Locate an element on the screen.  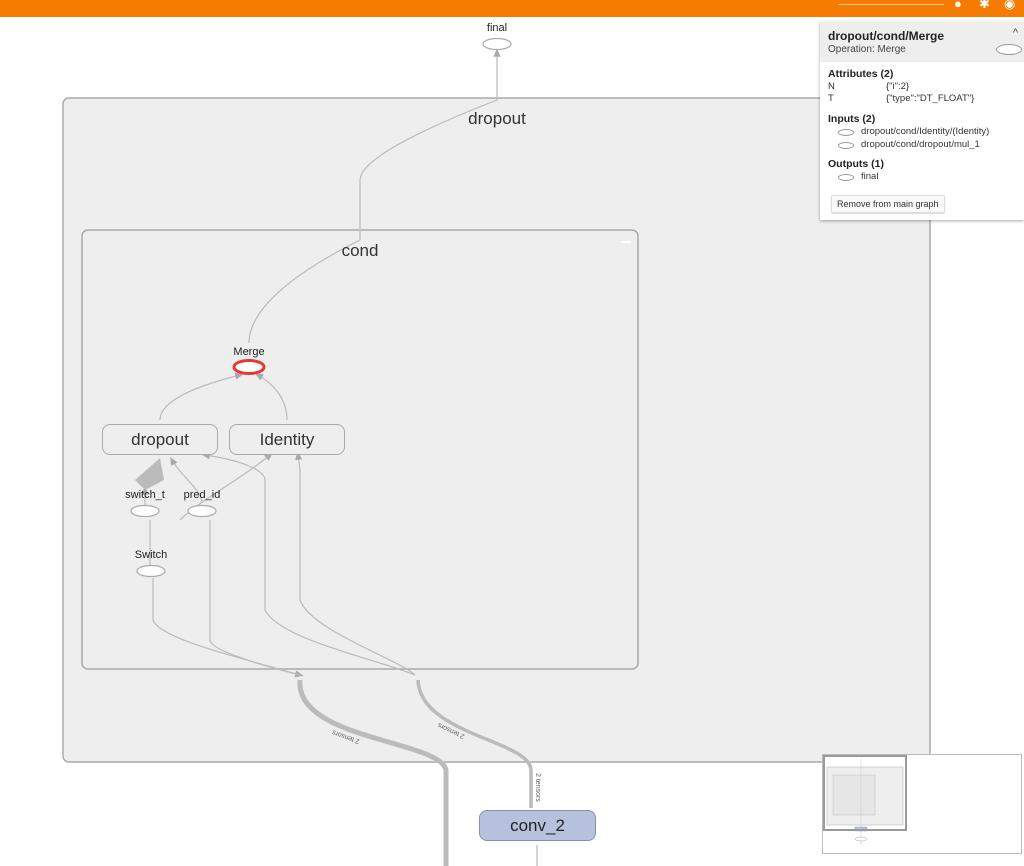
info-card-title: dropout/cond/Merge is located at coordinates (886, 36).